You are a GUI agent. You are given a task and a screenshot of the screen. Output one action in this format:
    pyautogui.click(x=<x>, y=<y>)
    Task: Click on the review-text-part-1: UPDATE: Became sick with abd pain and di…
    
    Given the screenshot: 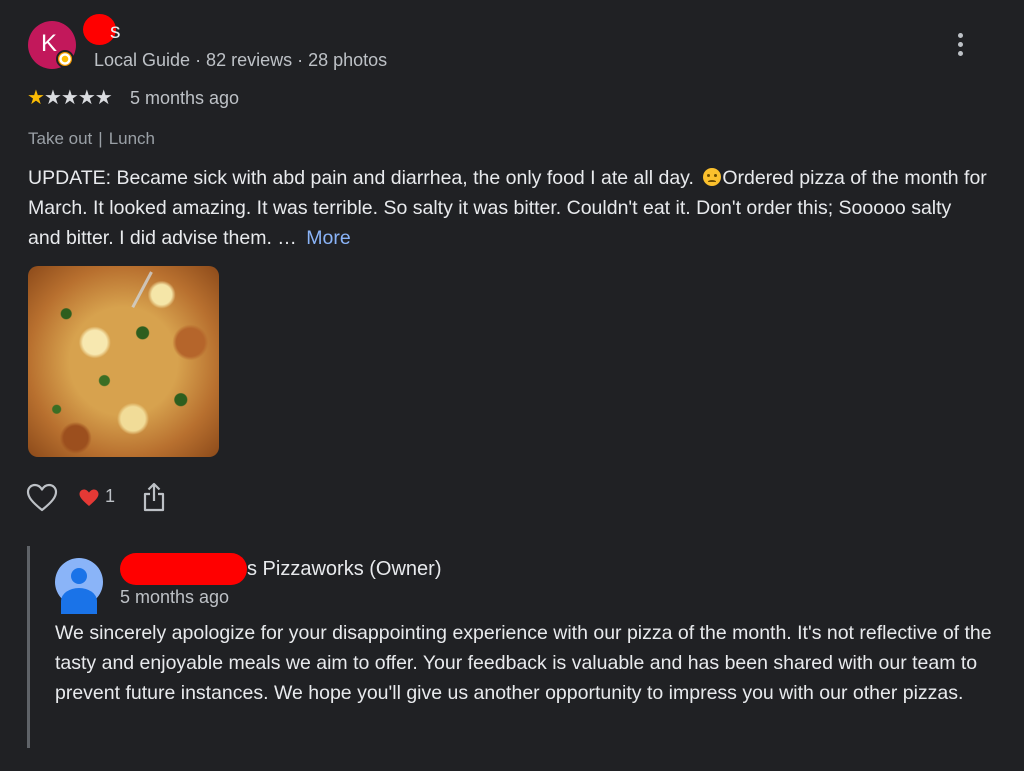 What is the action you would take?
    pyautogui.click(x=364, y=178)
    